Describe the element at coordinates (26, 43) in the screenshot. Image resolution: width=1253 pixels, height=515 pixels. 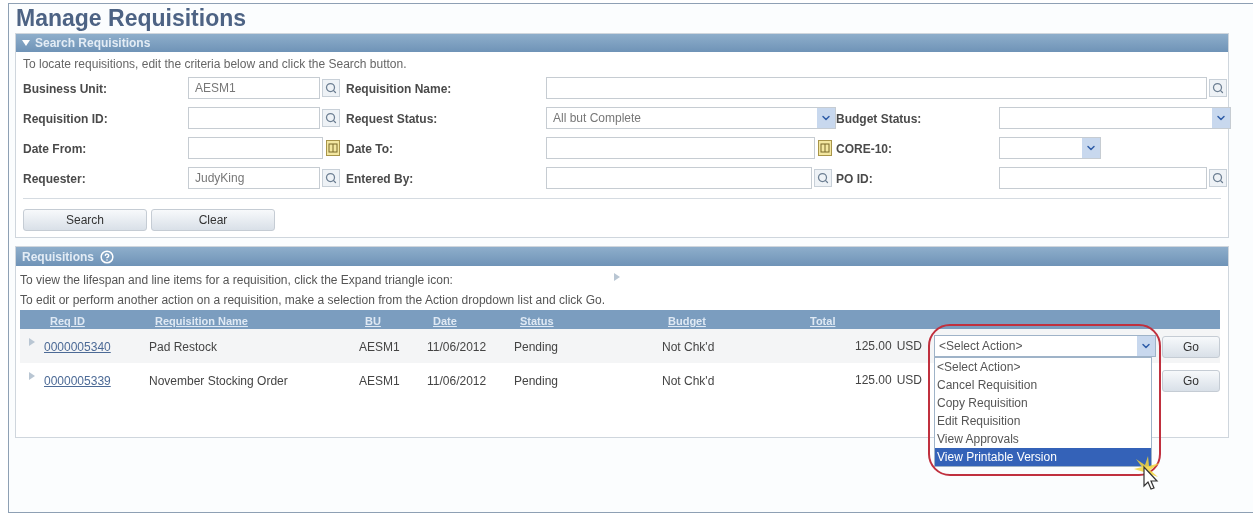
I see `collapse-triangle-icon` at that location.